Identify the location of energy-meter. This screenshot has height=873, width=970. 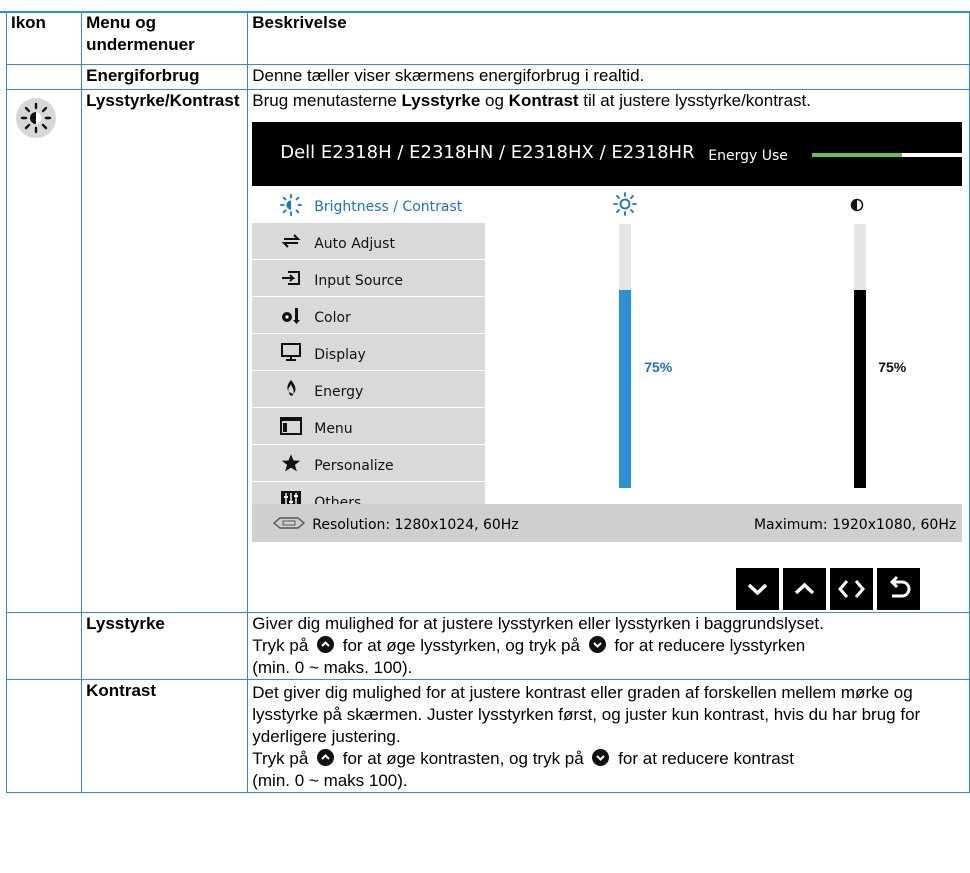
(887, 155).